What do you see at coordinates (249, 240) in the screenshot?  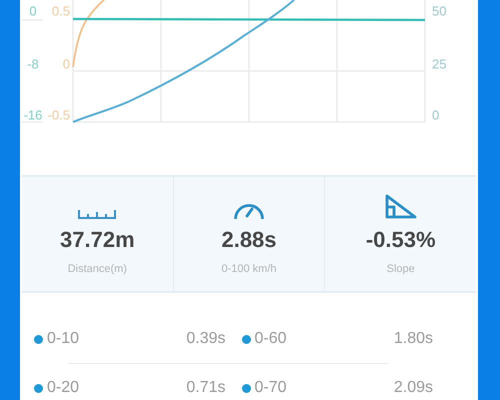 I see `stat-value: 2.88s` at bounding box center [249, 240].